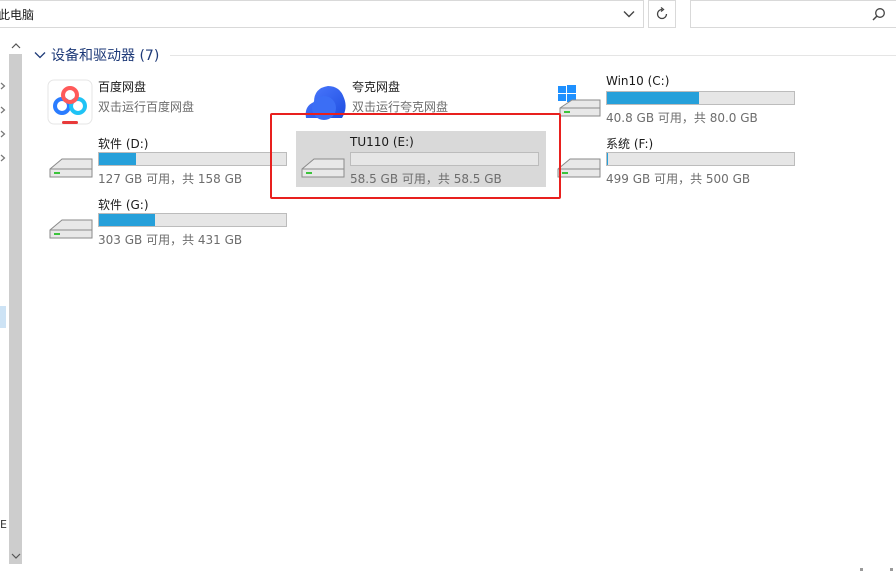 This screenshot has height=576, width=896. I want to click on group-header: 设备和驱动器 (7), so click(96, 55).